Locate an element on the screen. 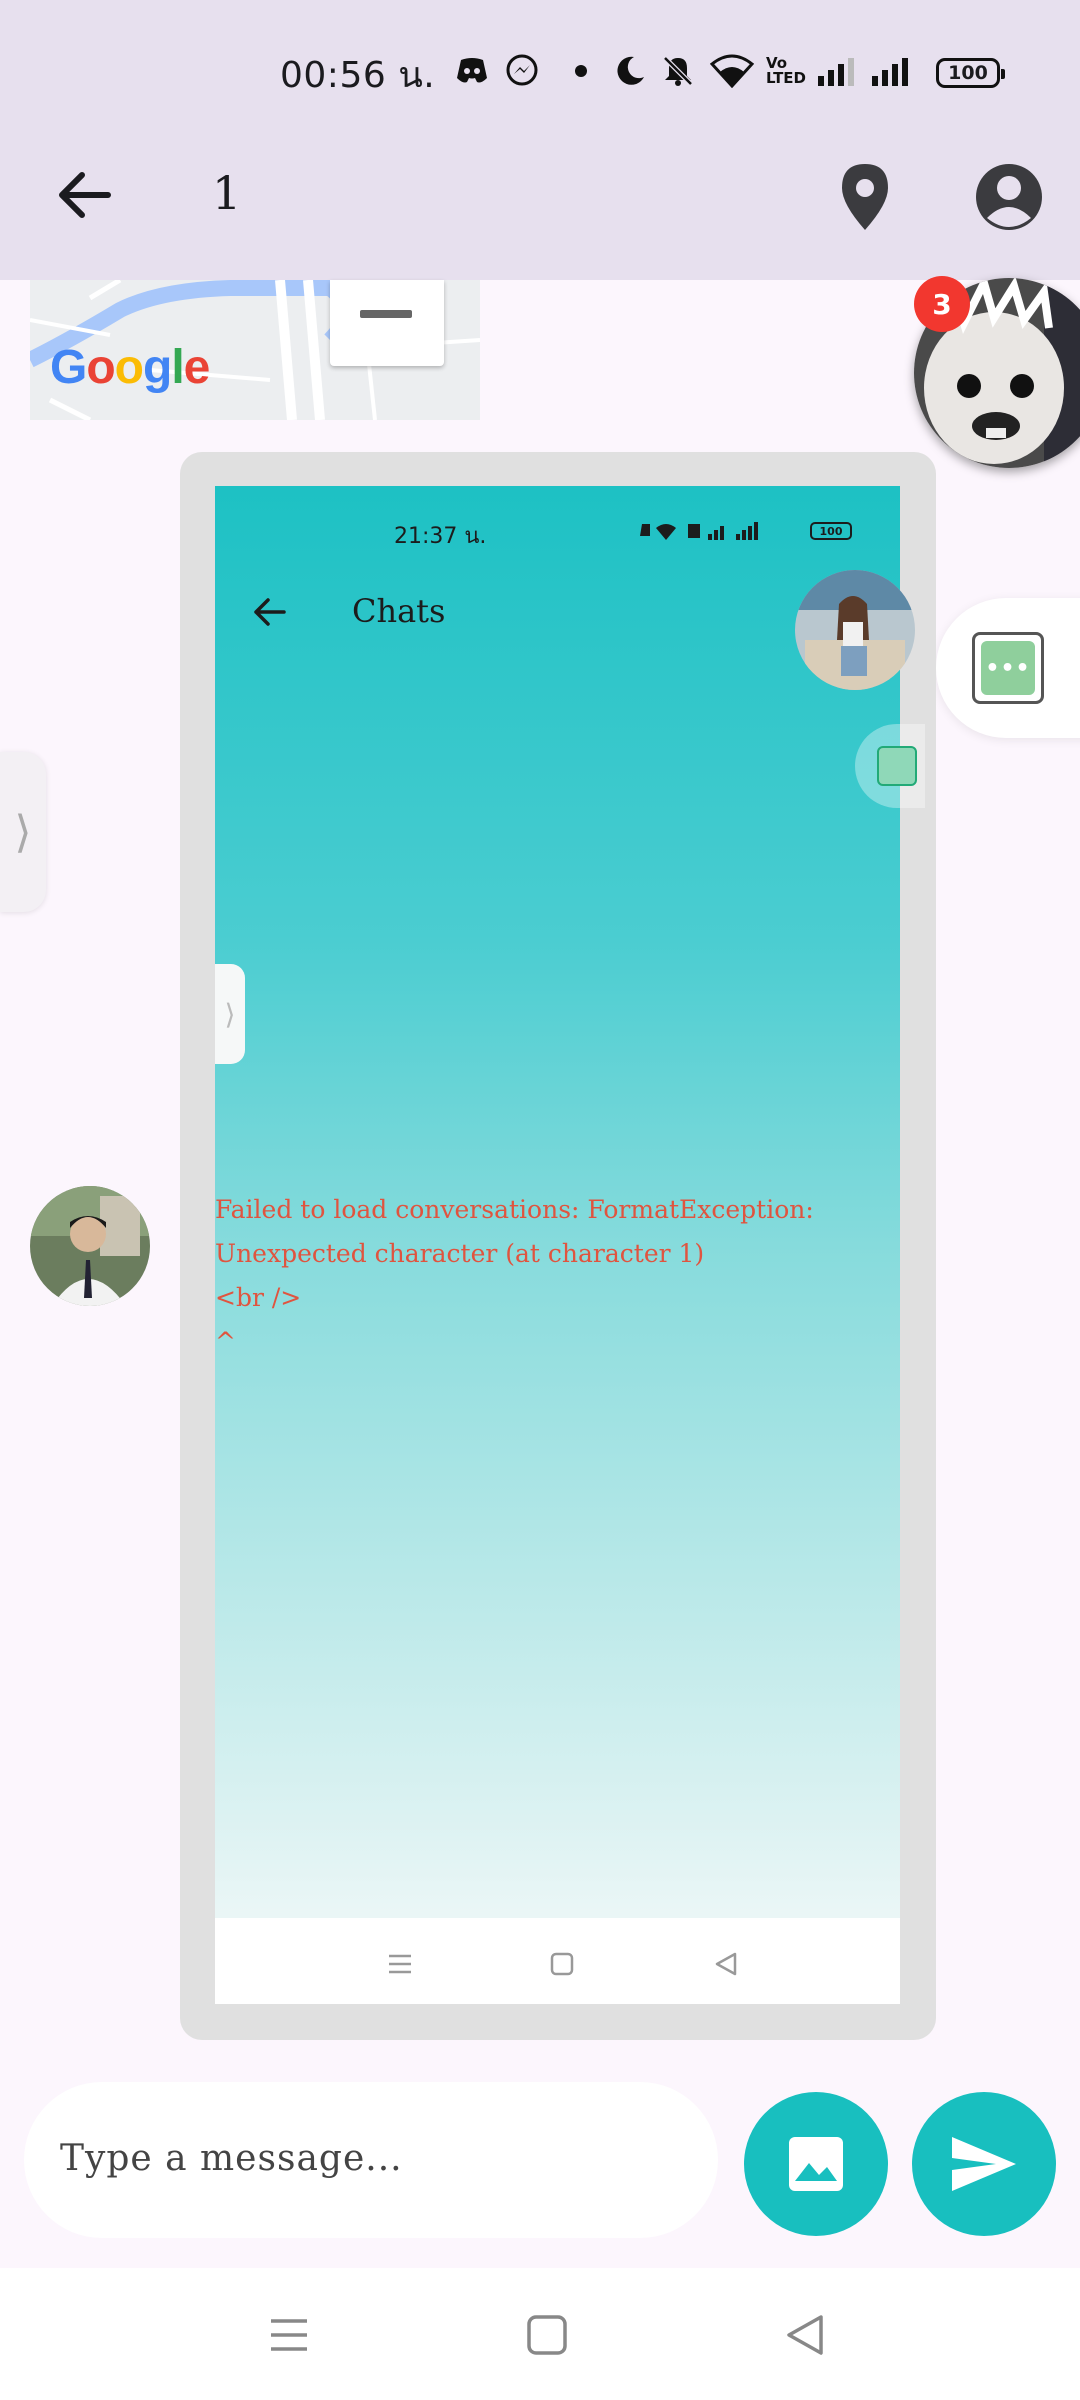 The width and height of the screenshot is (1080, 2400). avatar-image is located at coordinates (90, 1246).